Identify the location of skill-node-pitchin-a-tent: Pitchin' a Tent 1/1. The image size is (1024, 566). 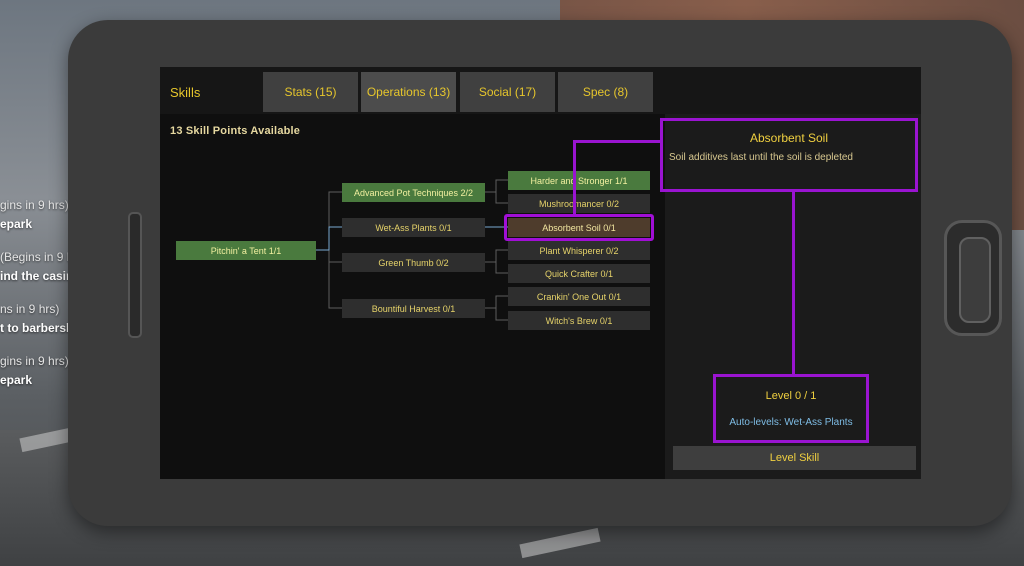
(246, 250).